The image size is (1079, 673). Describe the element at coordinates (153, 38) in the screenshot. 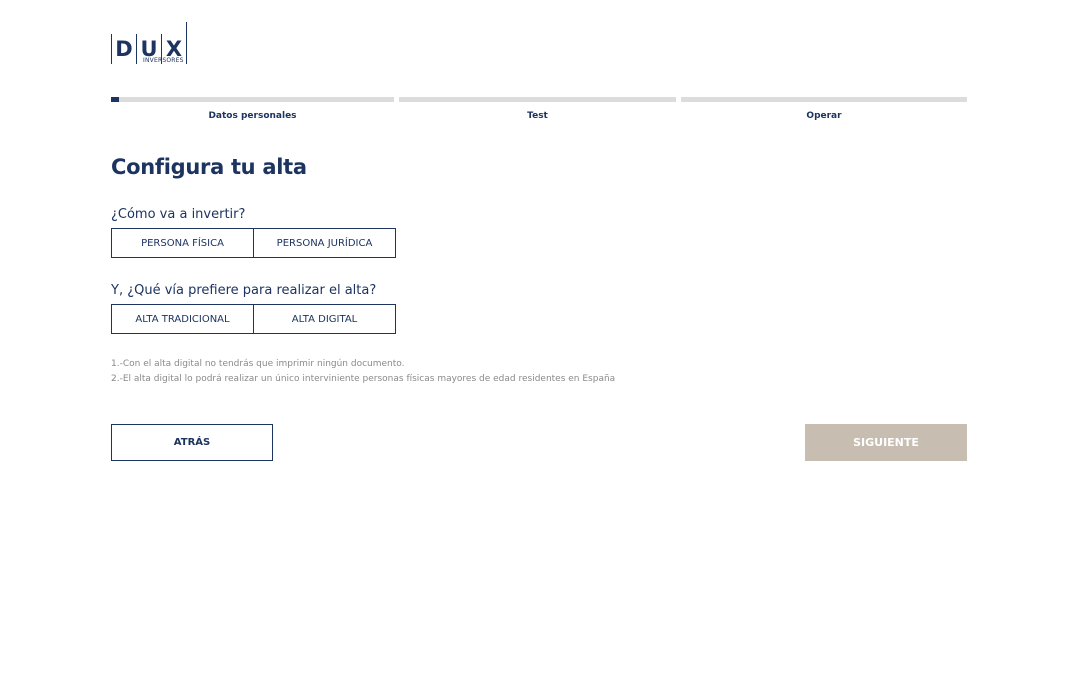

I see `dux-logo: D U X INVERSORES` at that location.